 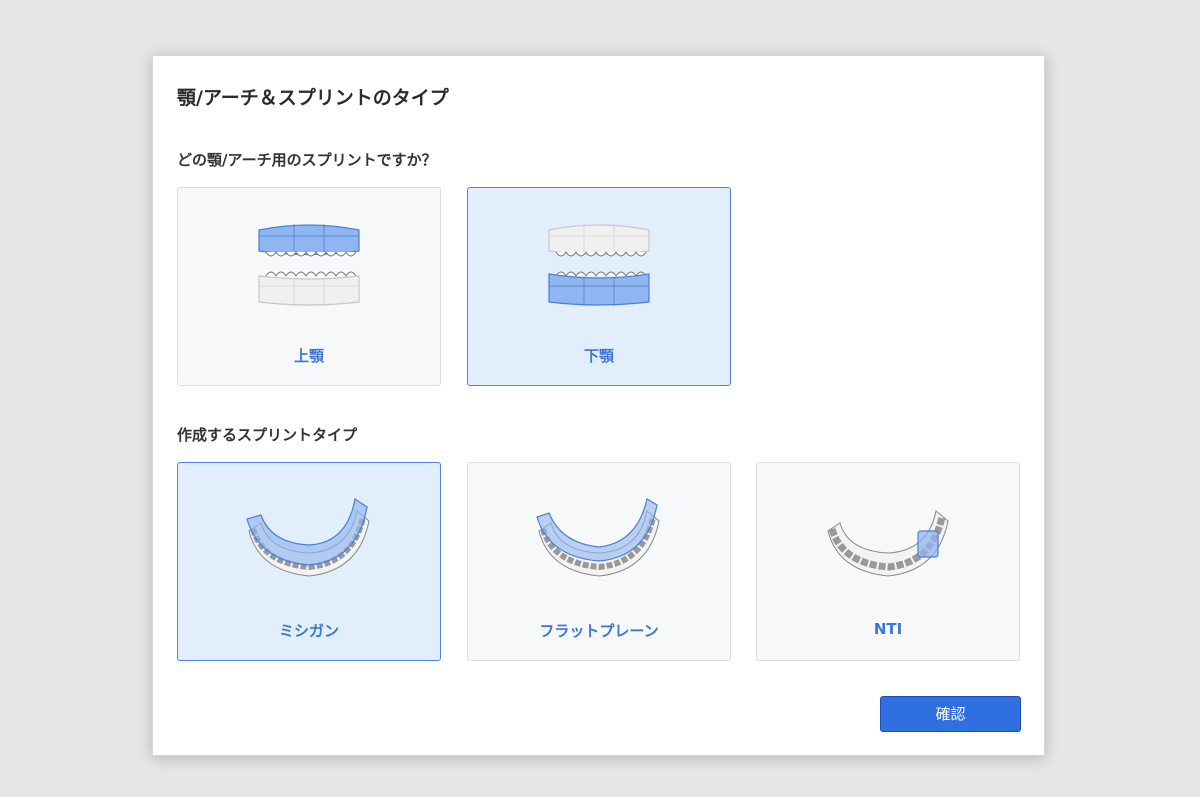 I want to click on jaw-option-upper: 上顎, so click(x=309, y=286).